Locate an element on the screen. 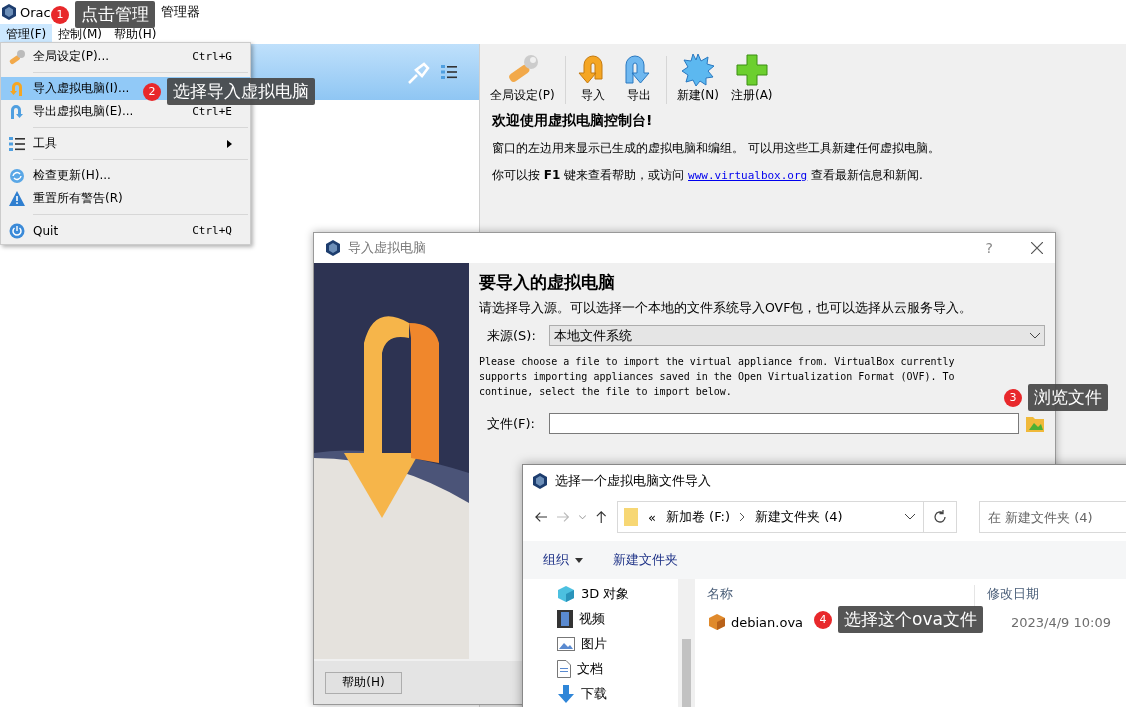  callout-label: 点击管理 is located at coordinates (115, 14).